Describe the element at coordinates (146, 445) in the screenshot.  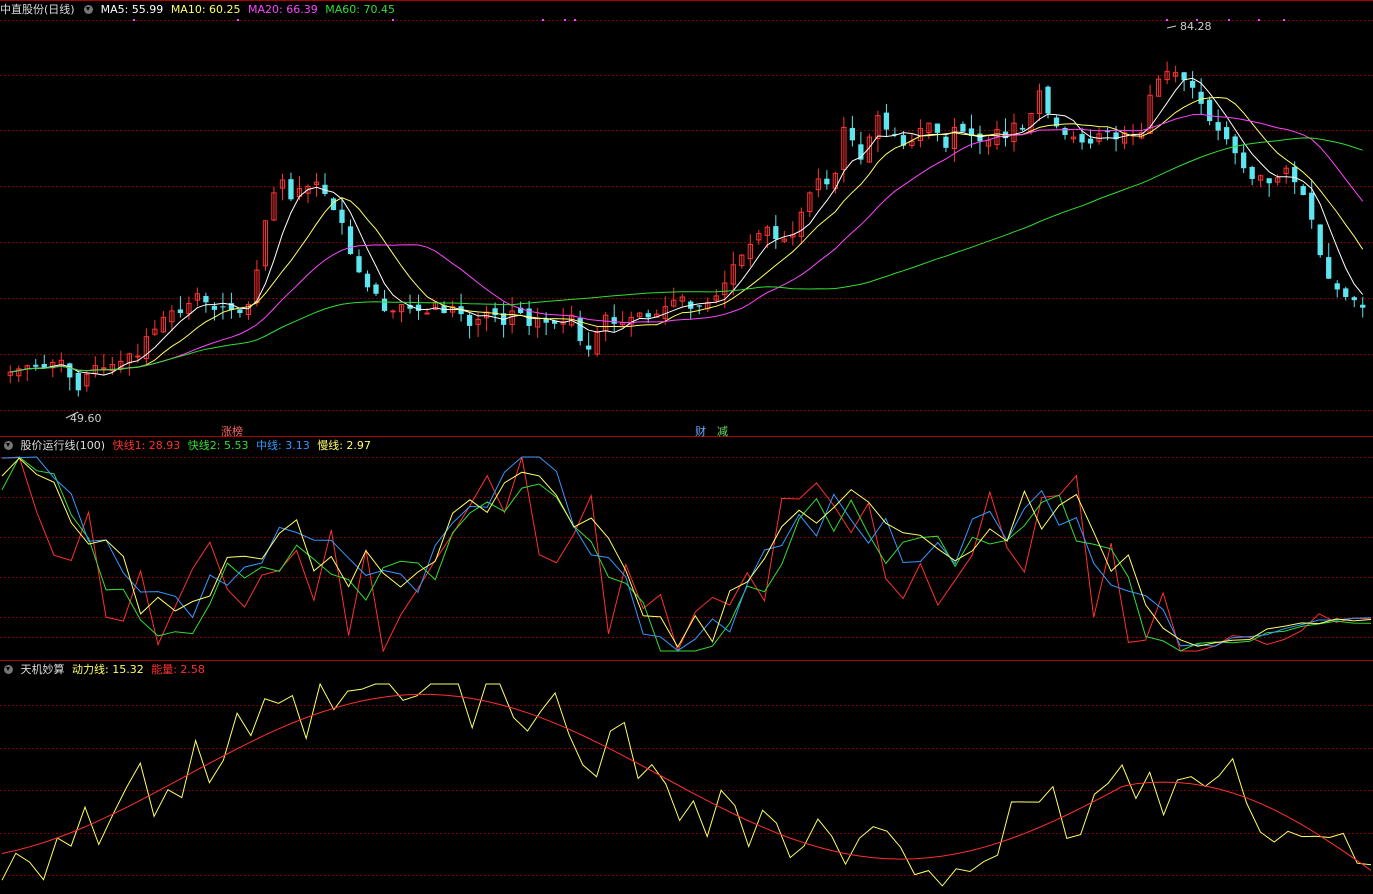
I see `ind1-fast1: 快线1: 28.93` at that location.